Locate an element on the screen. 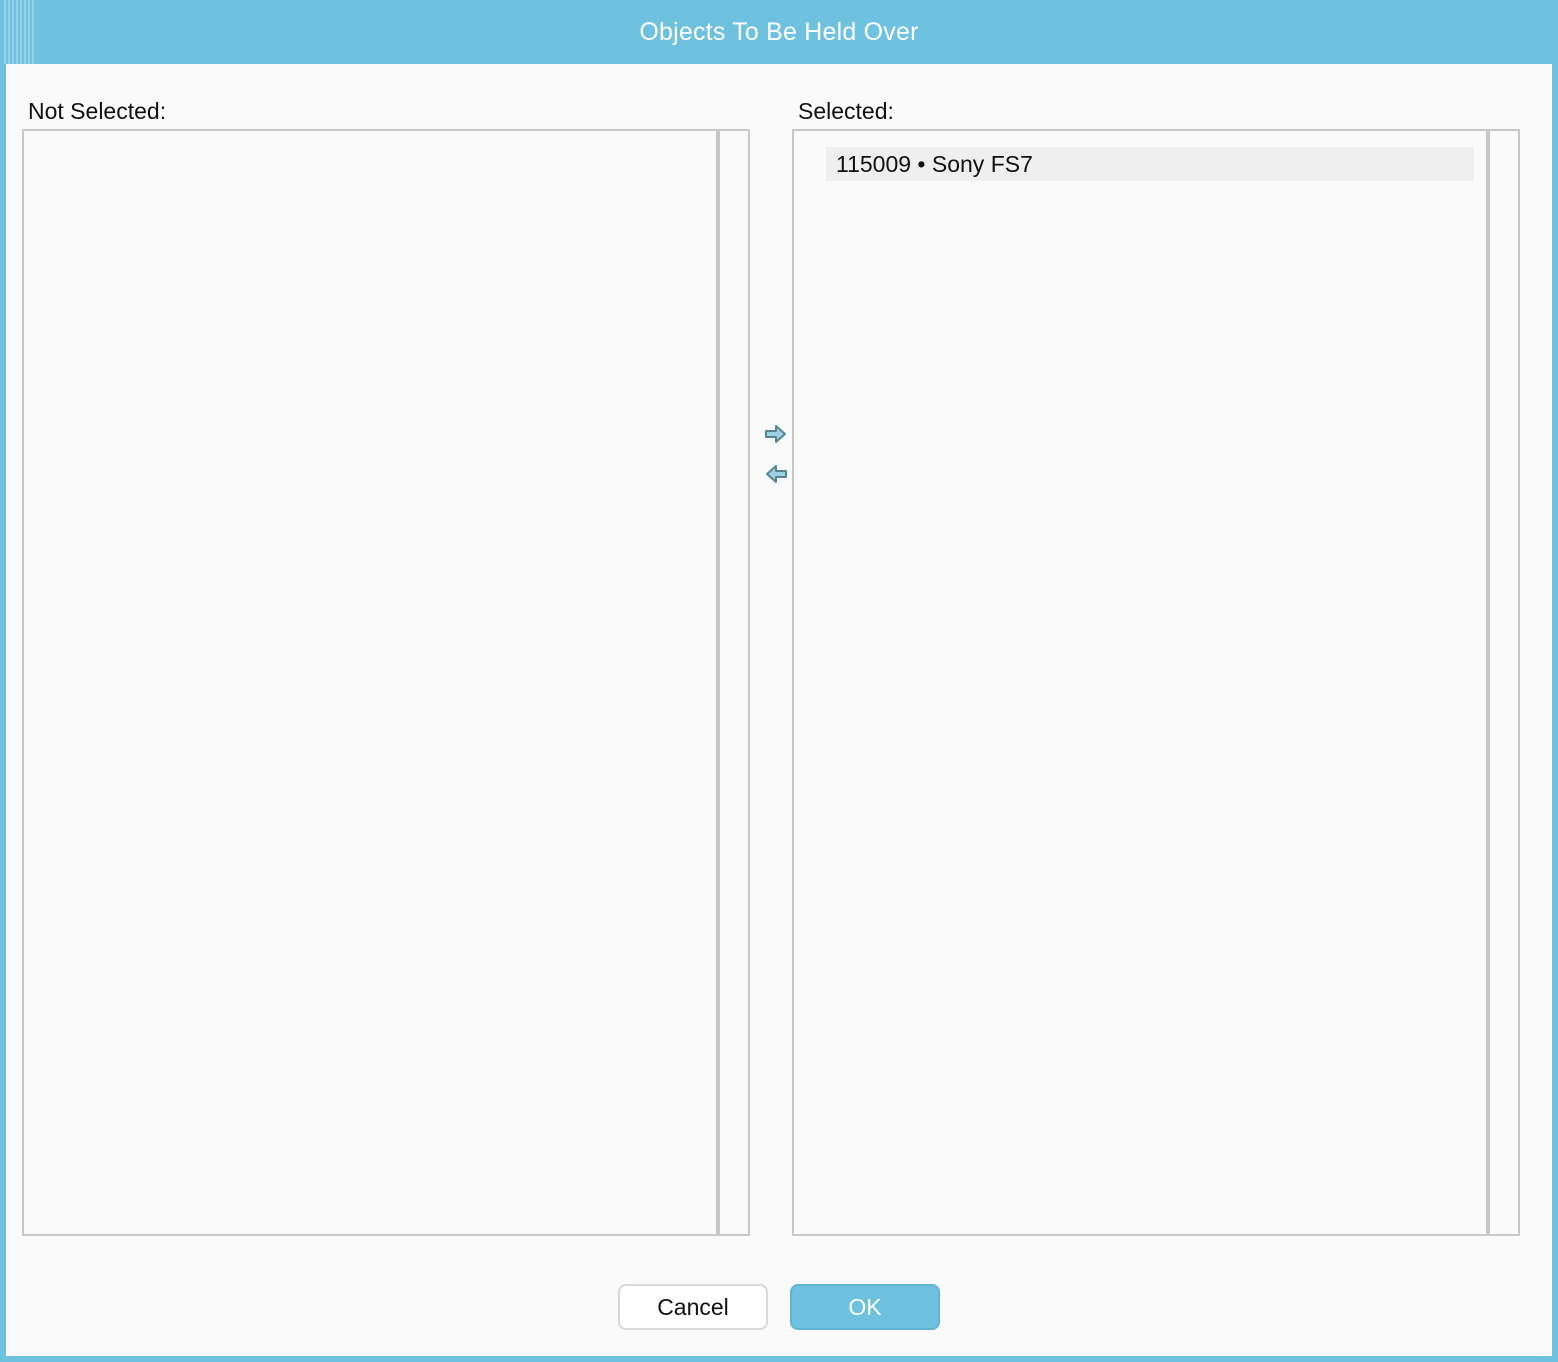 The width and height of the screenshot is (1558, 1362). not-selected-label: Not Selected: is located at coordinates (97, 111).